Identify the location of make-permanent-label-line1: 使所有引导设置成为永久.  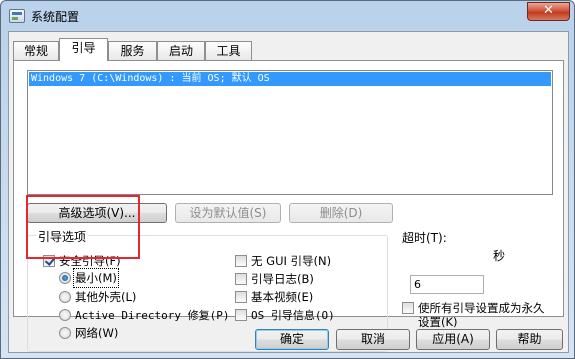
(481, 308).